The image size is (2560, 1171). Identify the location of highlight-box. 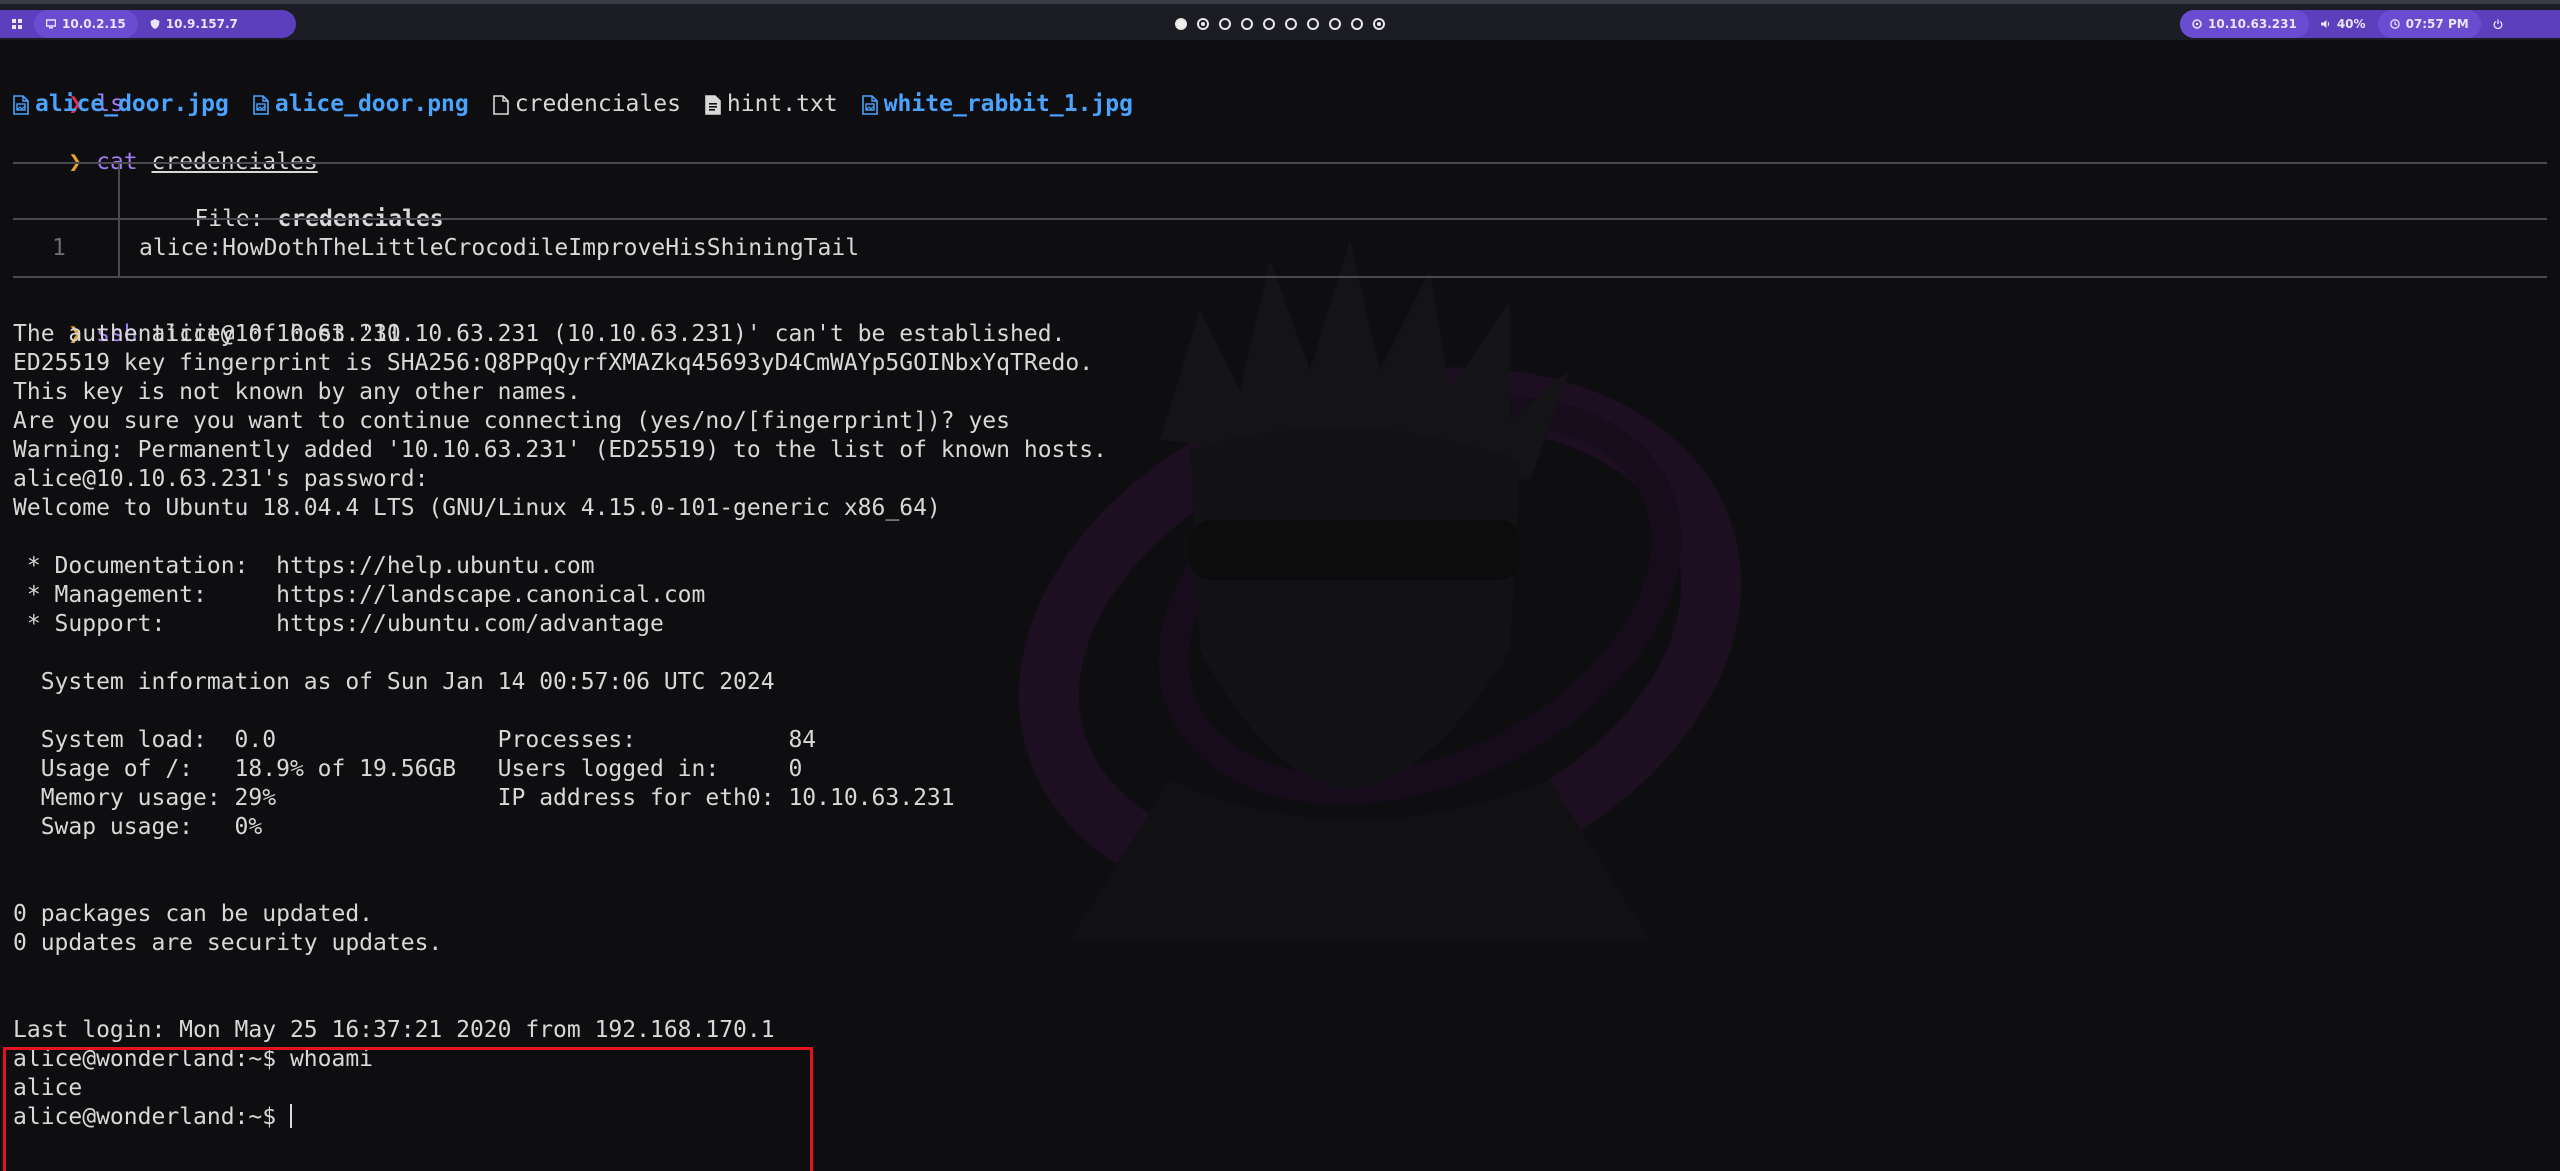
(408, 1109).